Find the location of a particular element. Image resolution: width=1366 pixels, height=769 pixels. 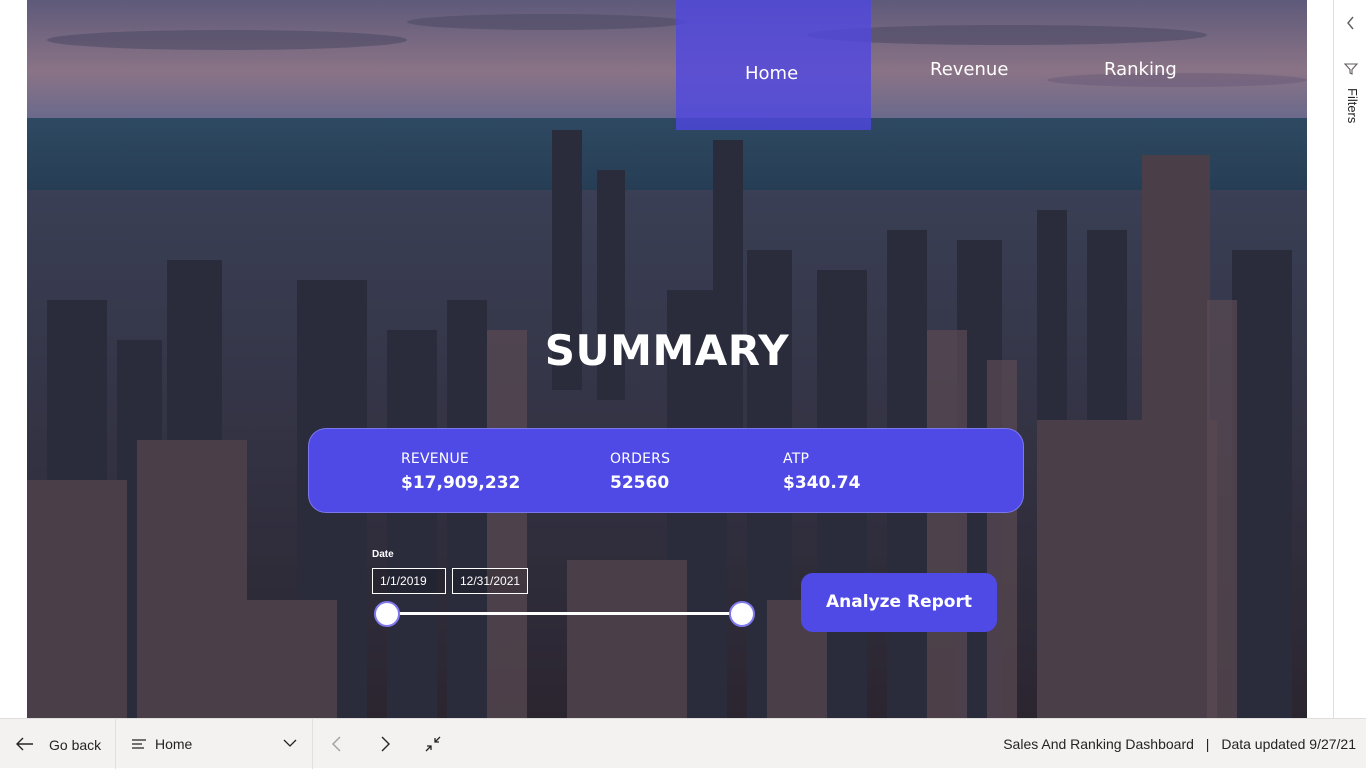

date-slicer-label: Date is located at coordinates (383, 554).